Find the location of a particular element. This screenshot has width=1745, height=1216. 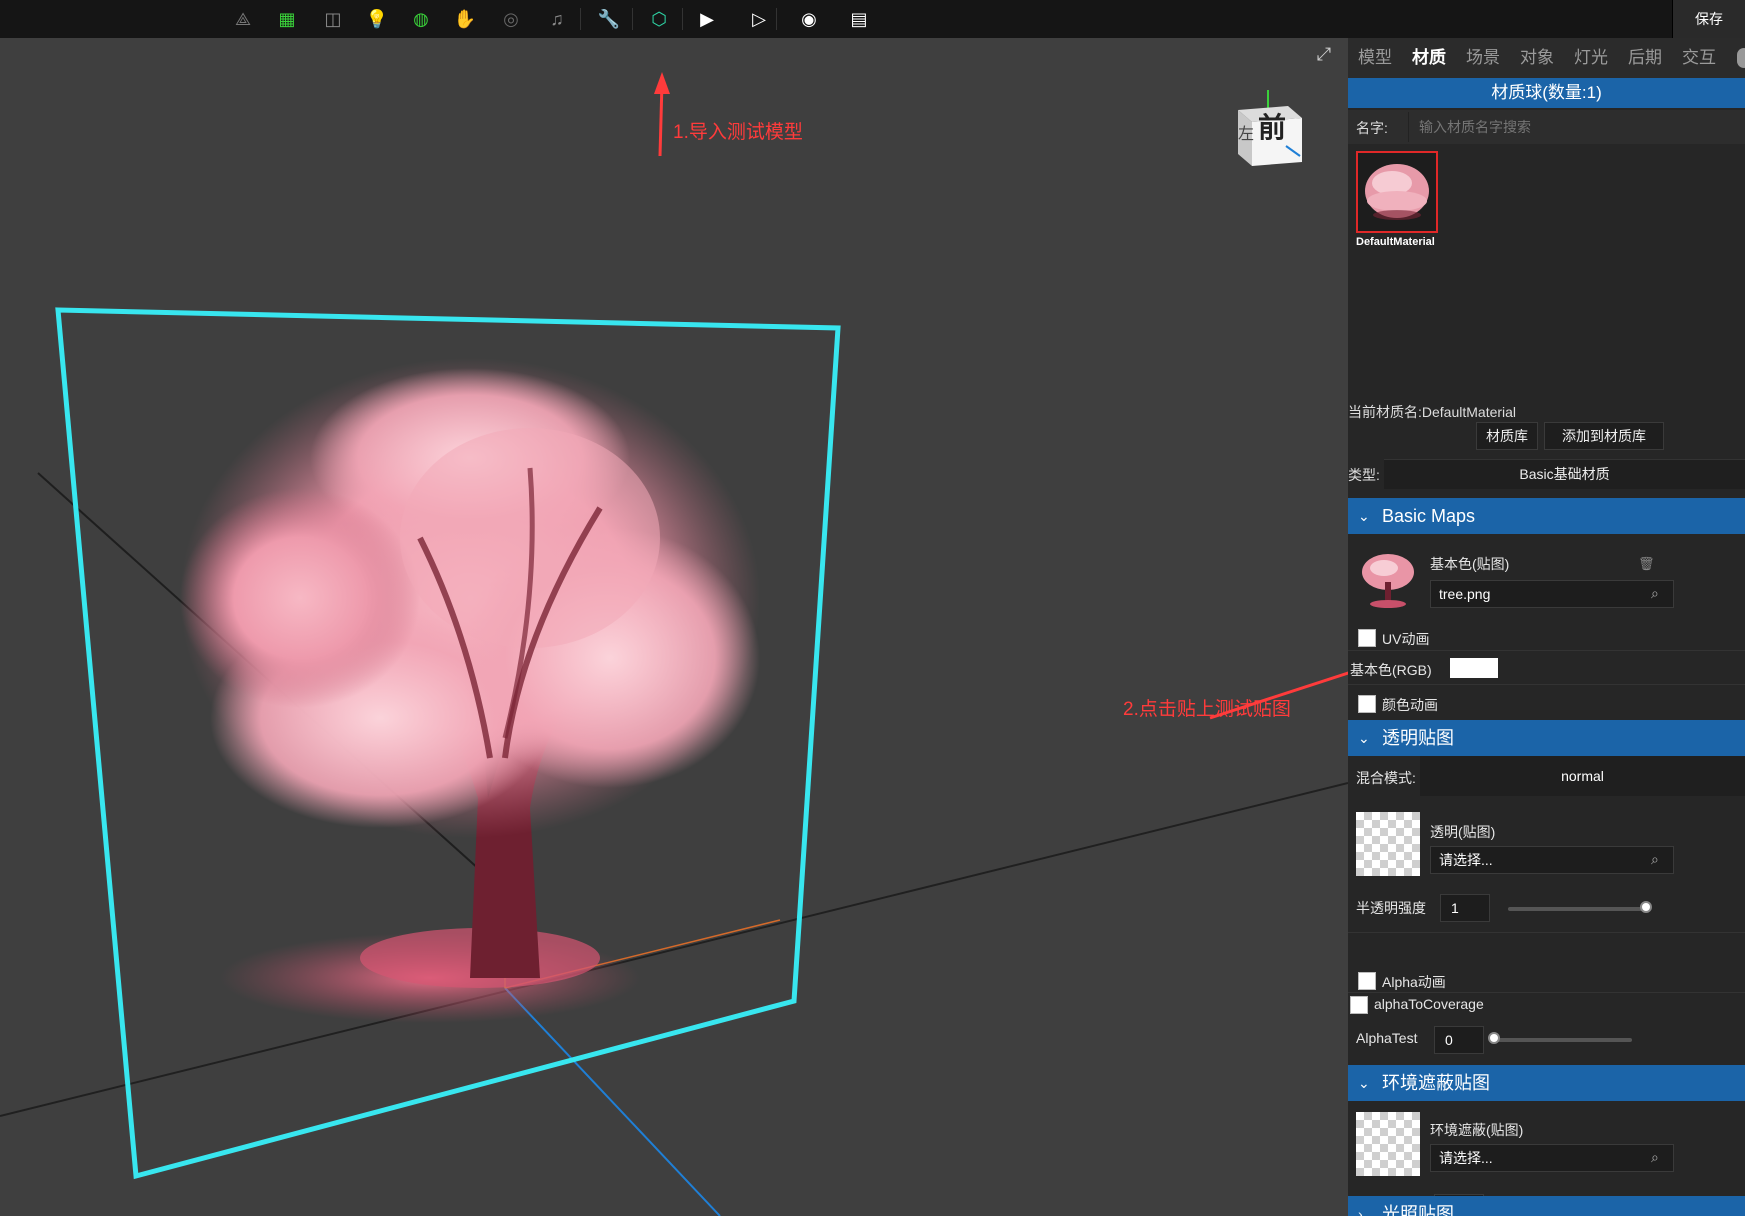

bulb-icon: 💡 is located at coordinates (377, 19).